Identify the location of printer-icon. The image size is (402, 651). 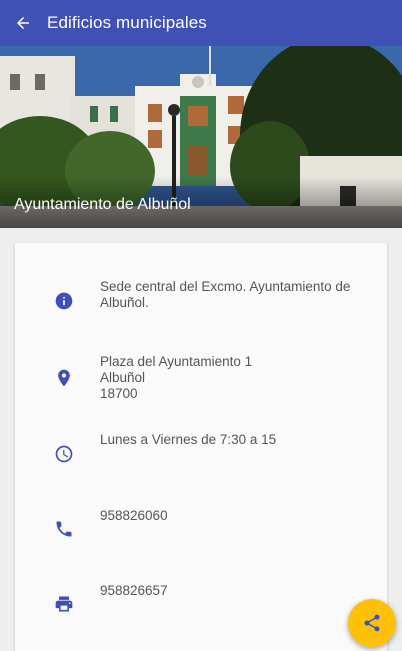
(64, 604).